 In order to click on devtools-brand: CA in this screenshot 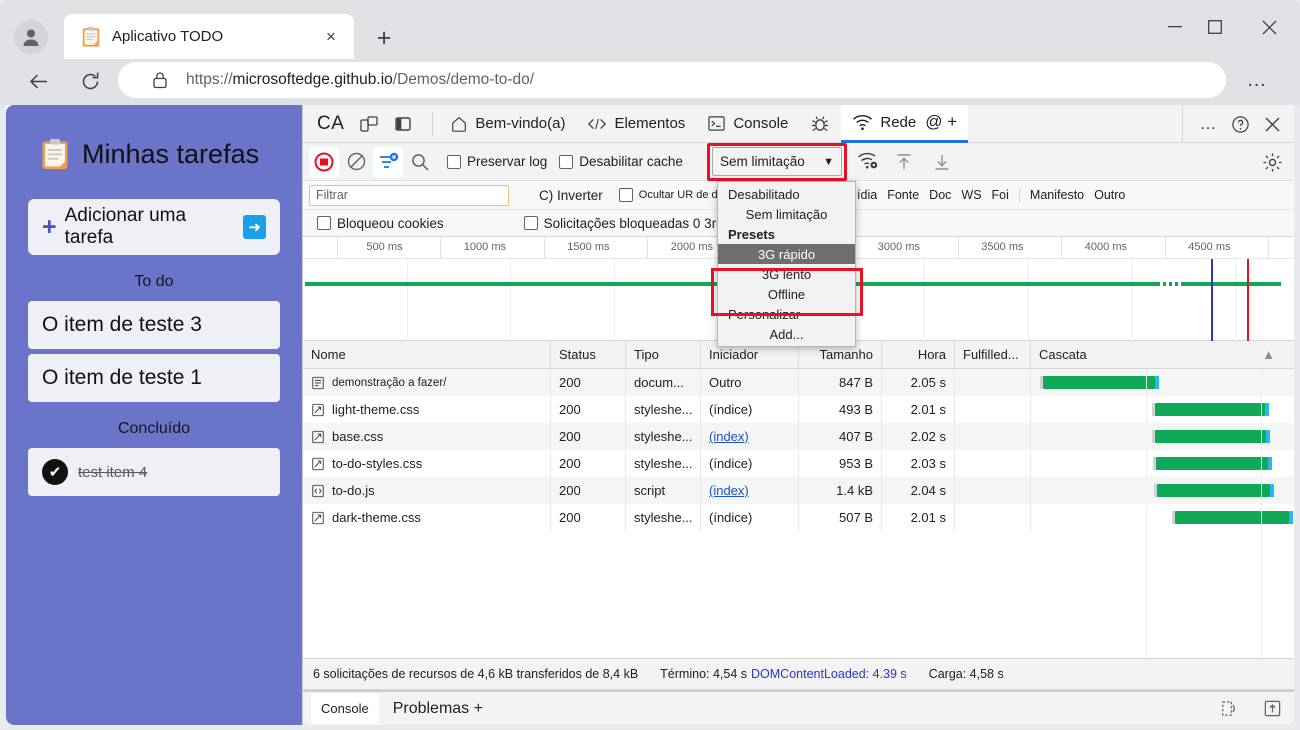, I will do `click(331, 123)`.